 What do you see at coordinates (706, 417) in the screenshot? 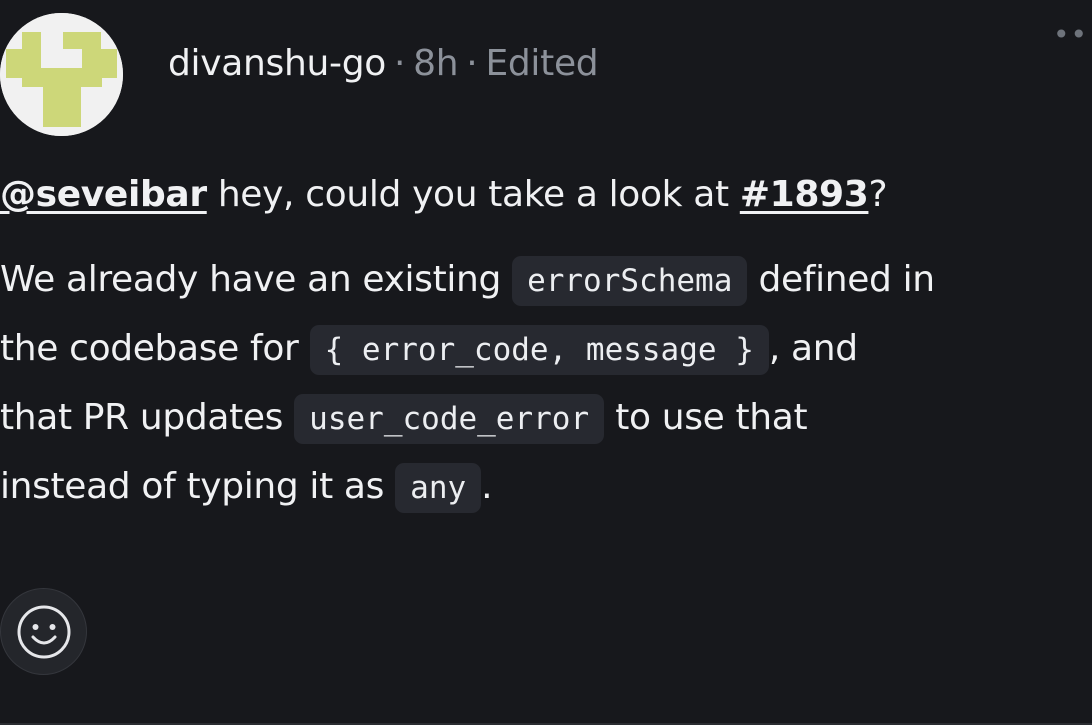
I see `comment-text: to use that` at bounding box center [706, 417].